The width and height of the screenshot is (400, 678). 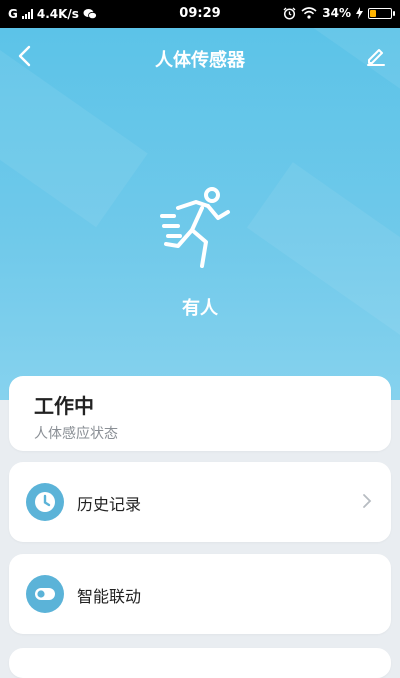 What do you see at coordinates (76, 434) in the screenshot?
I see `status-description: 人体感应状态` at bounding box center [76, 434].